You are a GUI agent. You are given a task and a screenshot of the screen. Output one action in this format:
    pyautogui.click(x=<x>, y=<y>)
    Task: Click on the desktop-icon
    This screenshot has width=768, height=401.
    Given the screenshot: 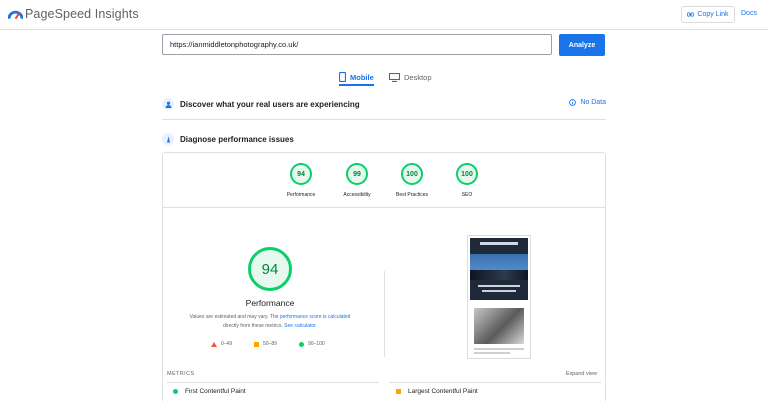 What is the action you would take?
    pyautogui.click(x=394, y=77)
    